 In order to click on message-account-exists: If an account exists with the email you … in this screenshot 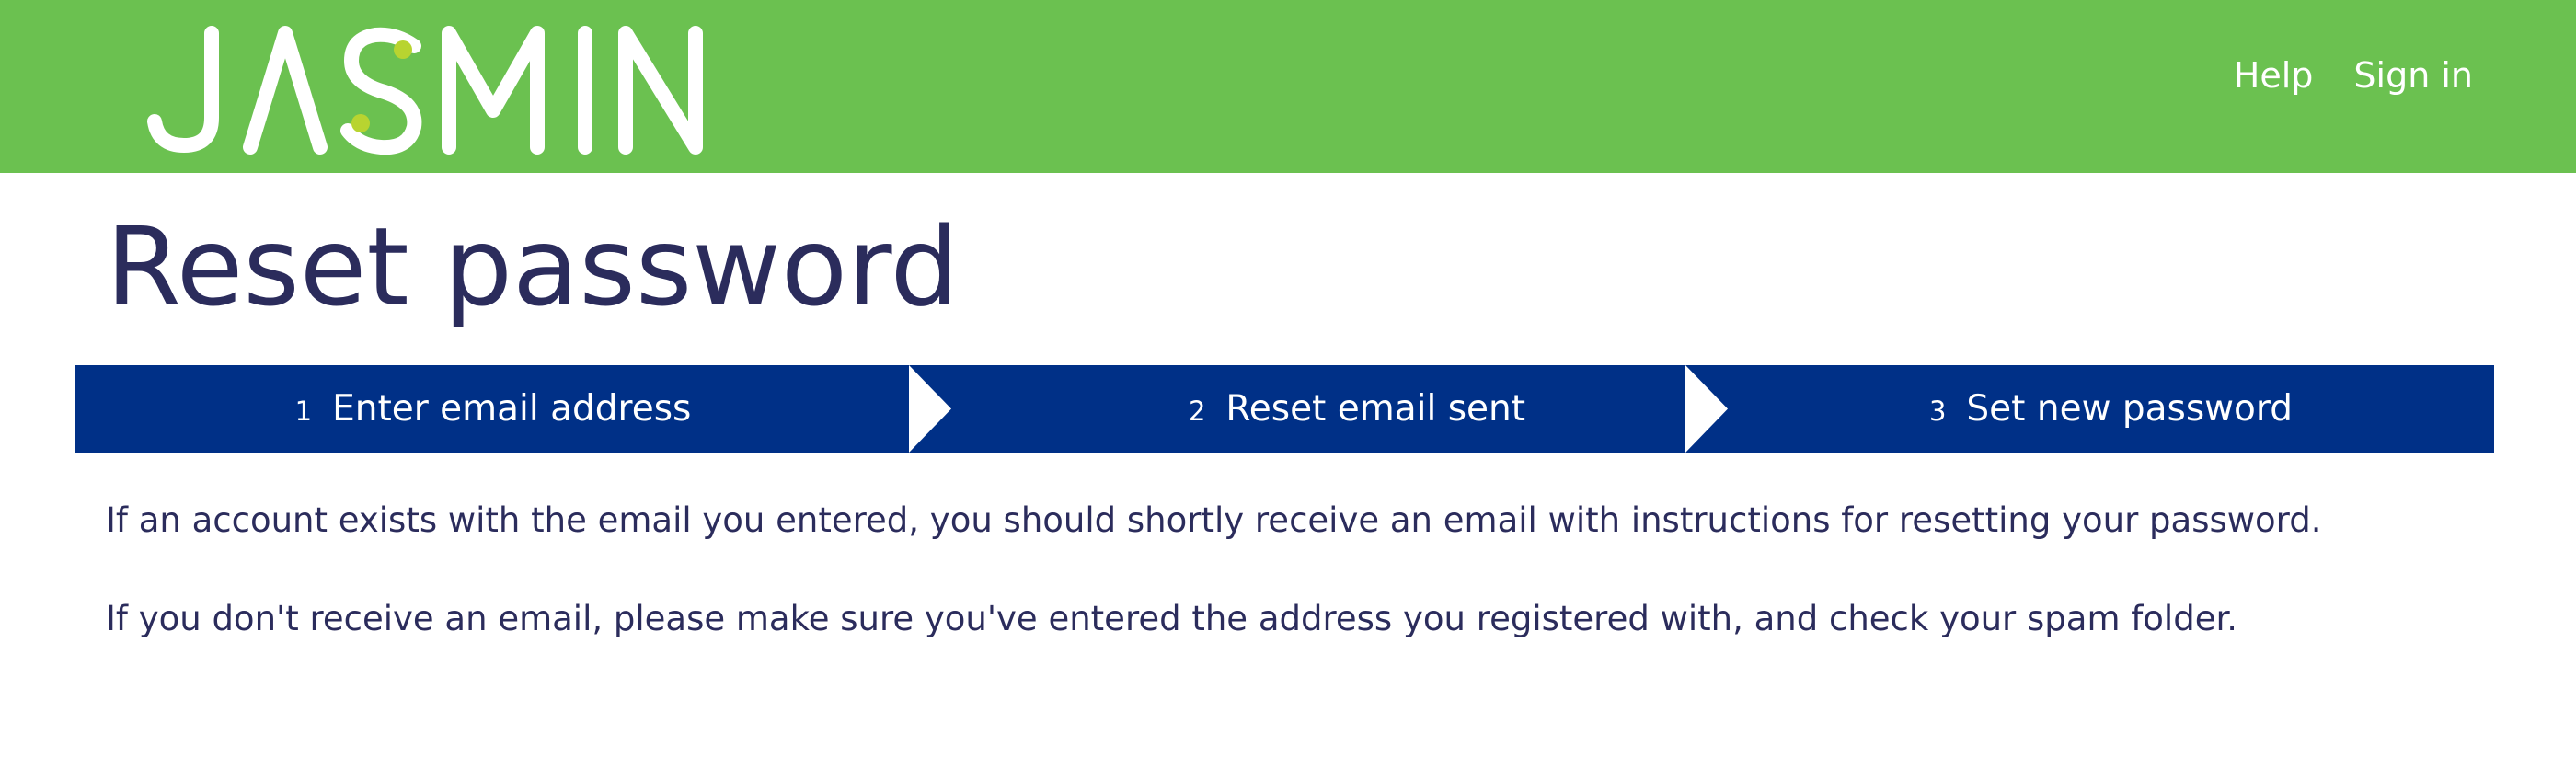, I will do `click(1214, 520)`.